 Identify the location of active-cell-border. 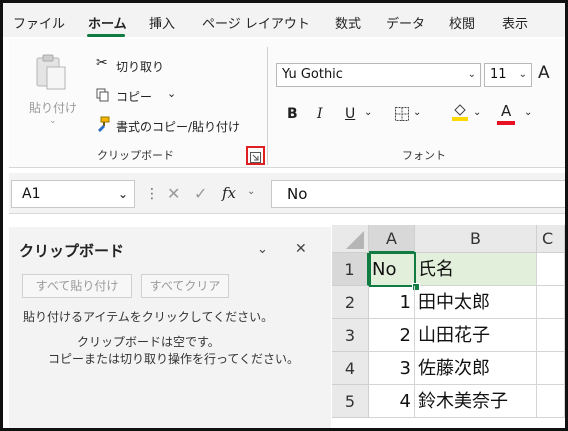
(392, 269).